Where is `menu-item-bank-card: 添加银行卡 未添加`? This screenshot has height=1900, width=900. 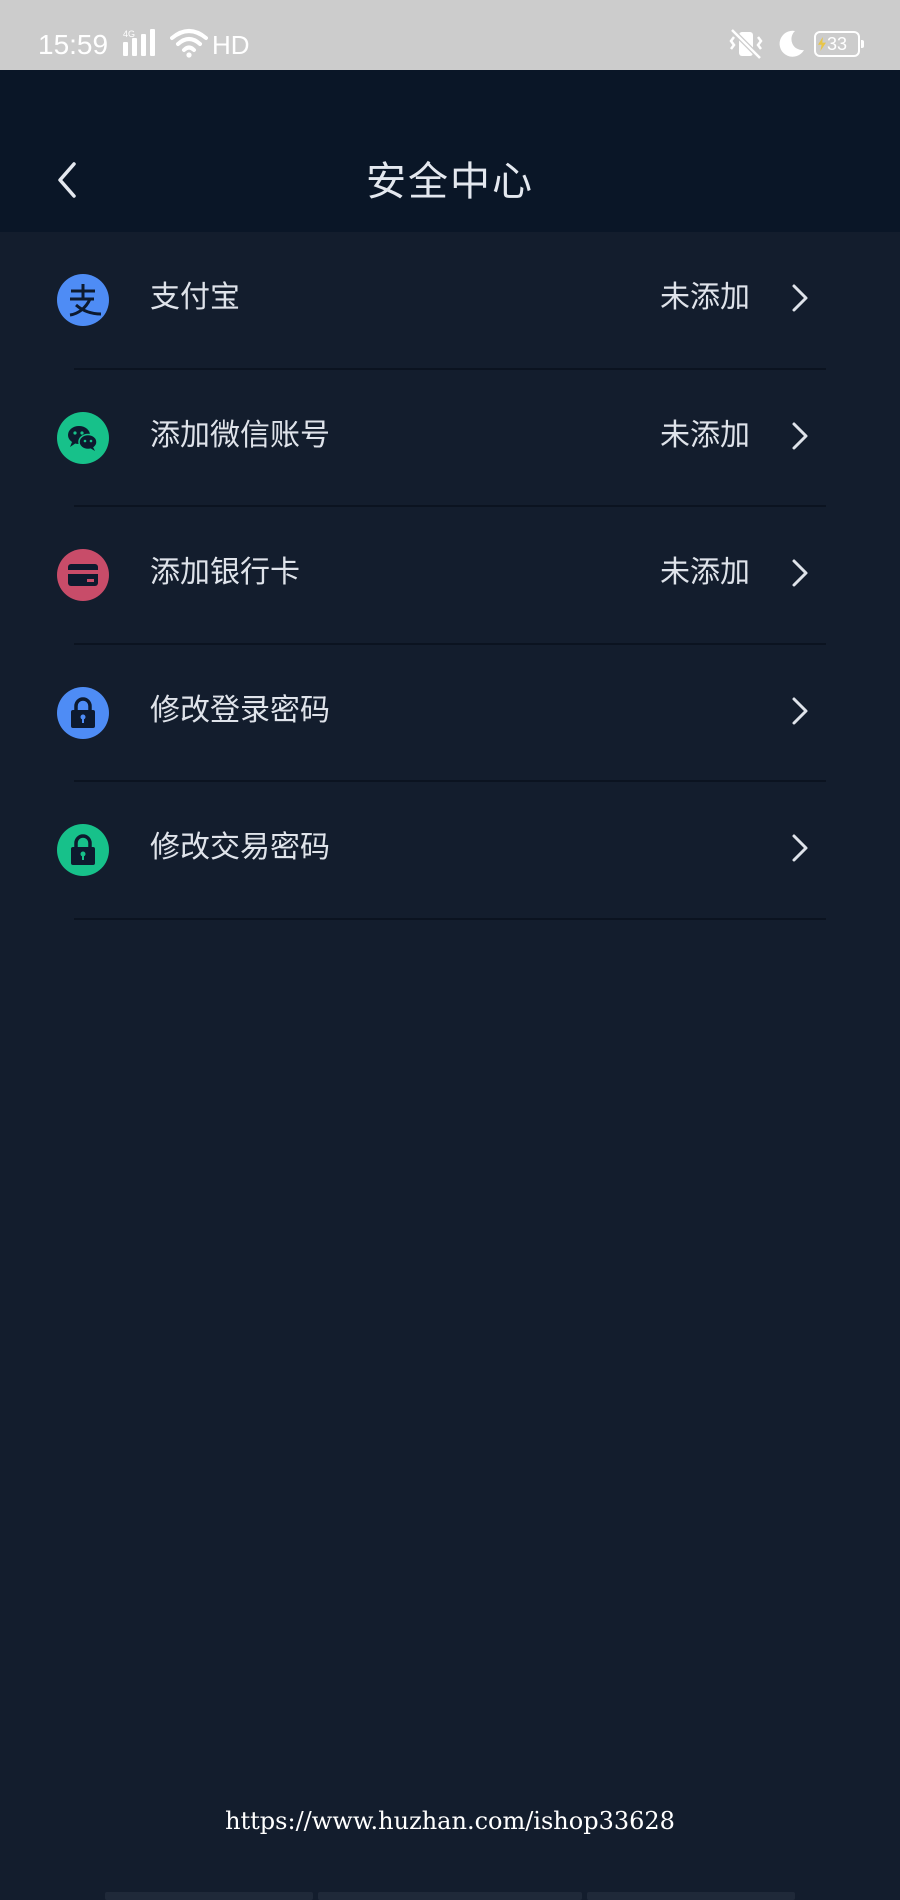 menu-item-bank-card: 添加银行卡 未添加 is located at coordinates (450, 576).